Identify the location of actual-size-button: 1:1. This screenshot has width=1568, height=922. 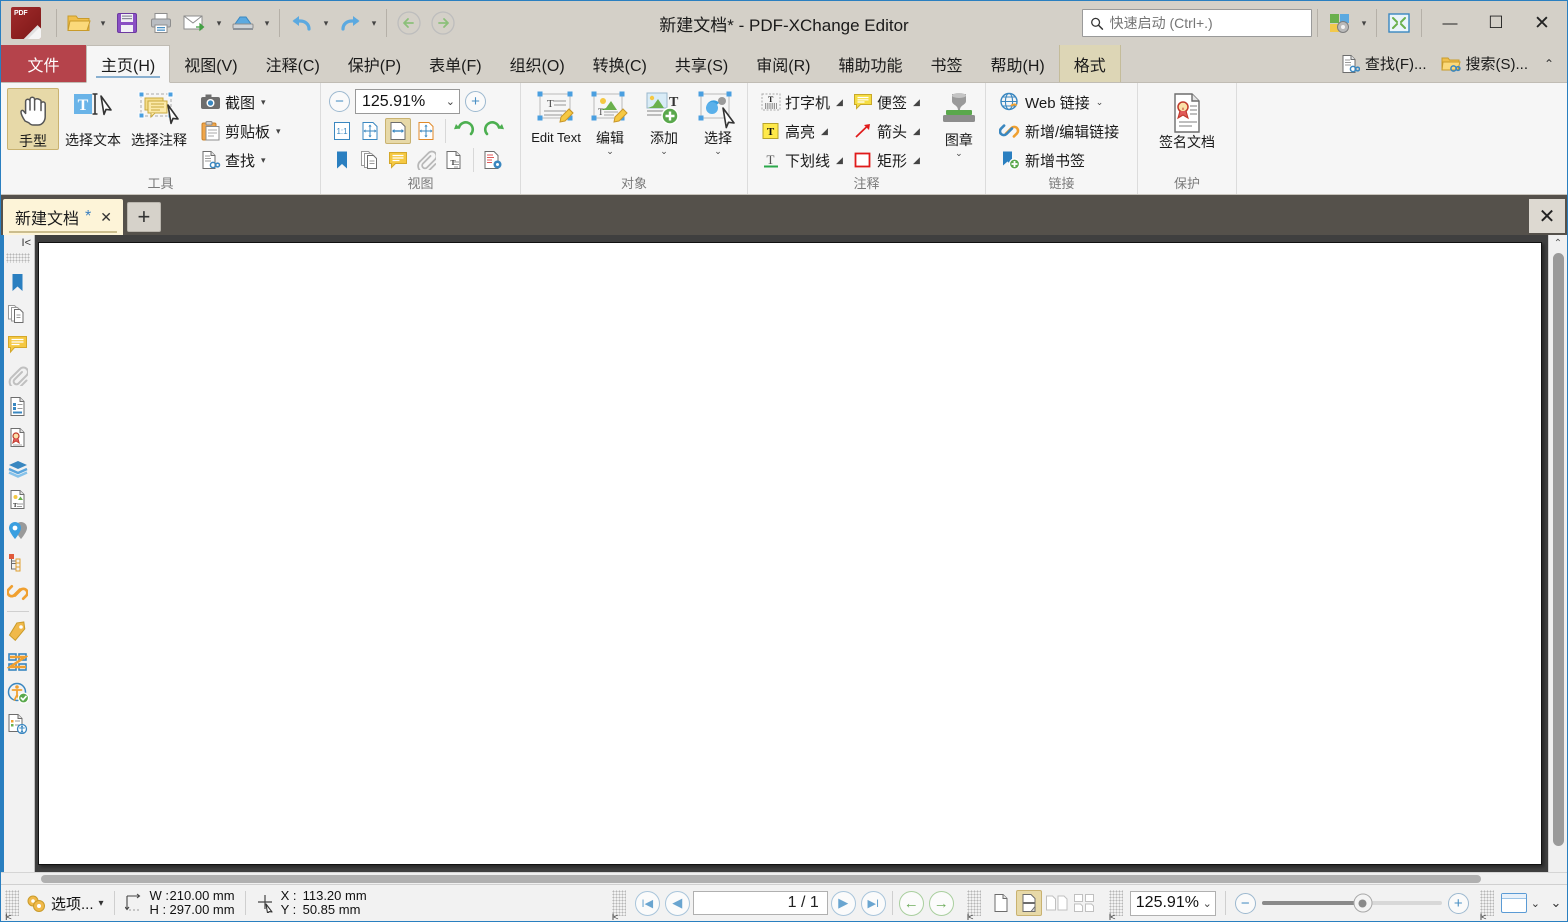
(342, 131).